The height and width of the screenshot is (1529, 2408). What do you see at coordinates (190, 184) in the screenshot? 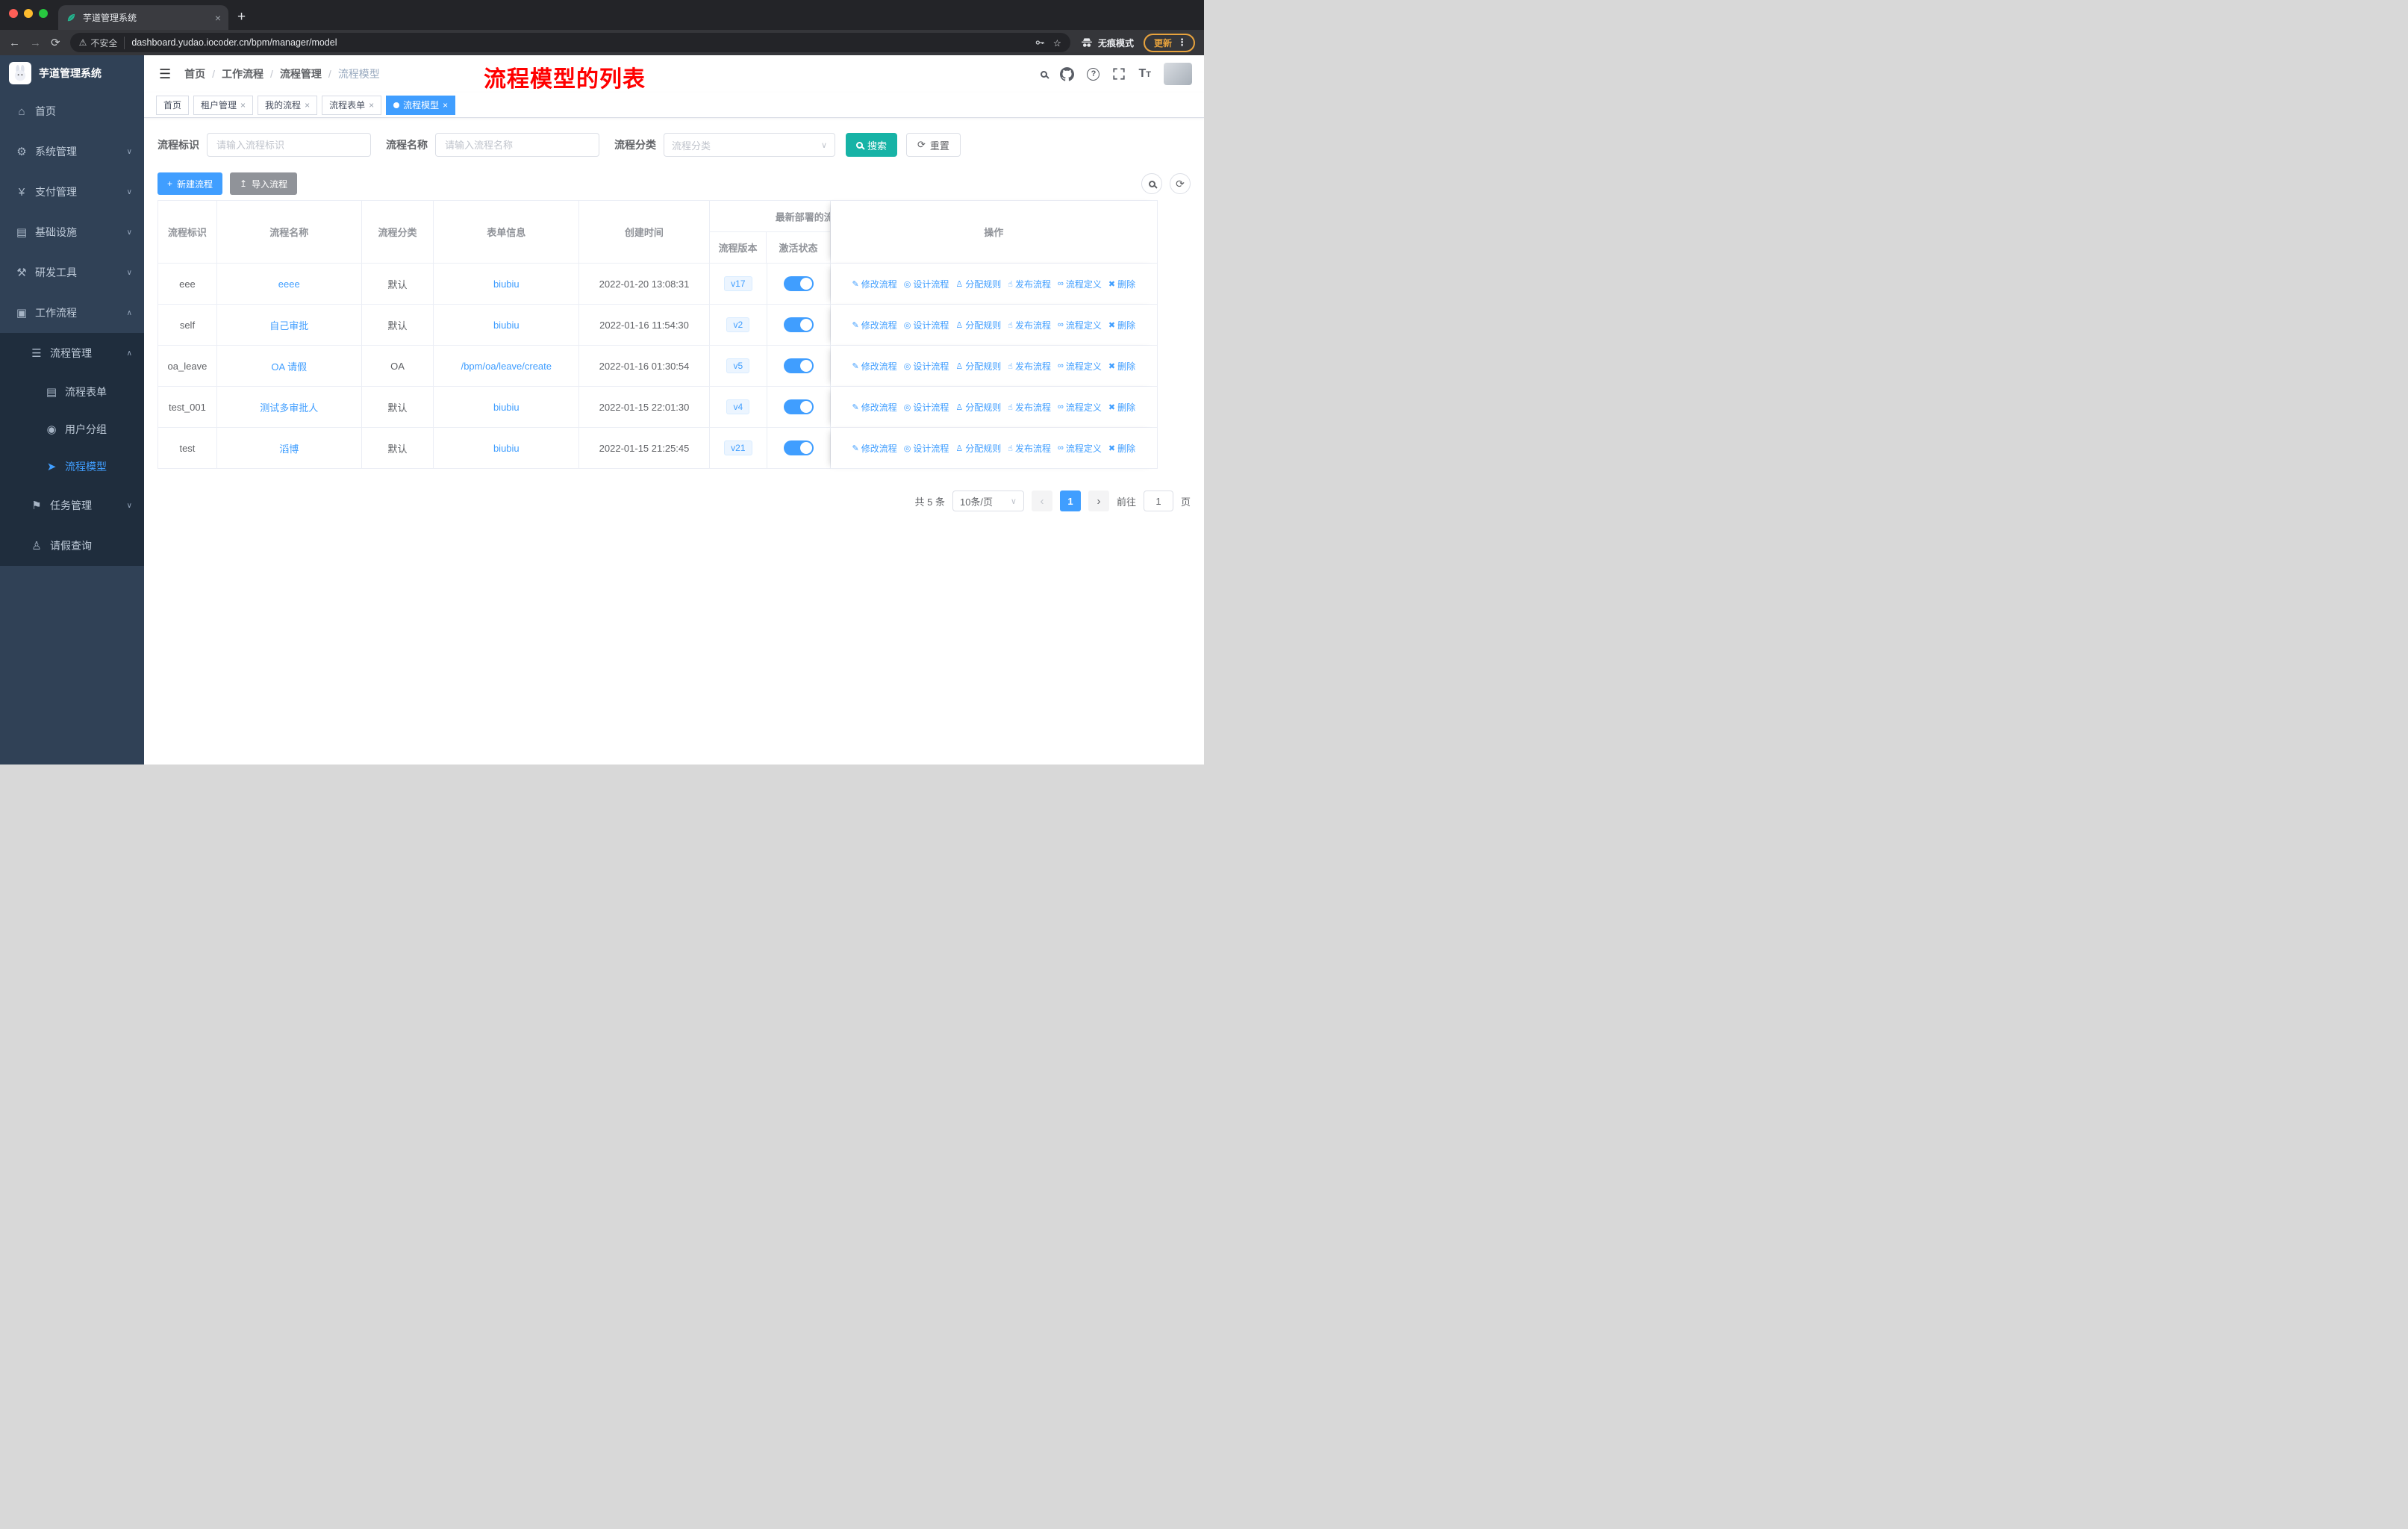
I see `create-process-button: + 新建流程` at bounding box center [190, 184].